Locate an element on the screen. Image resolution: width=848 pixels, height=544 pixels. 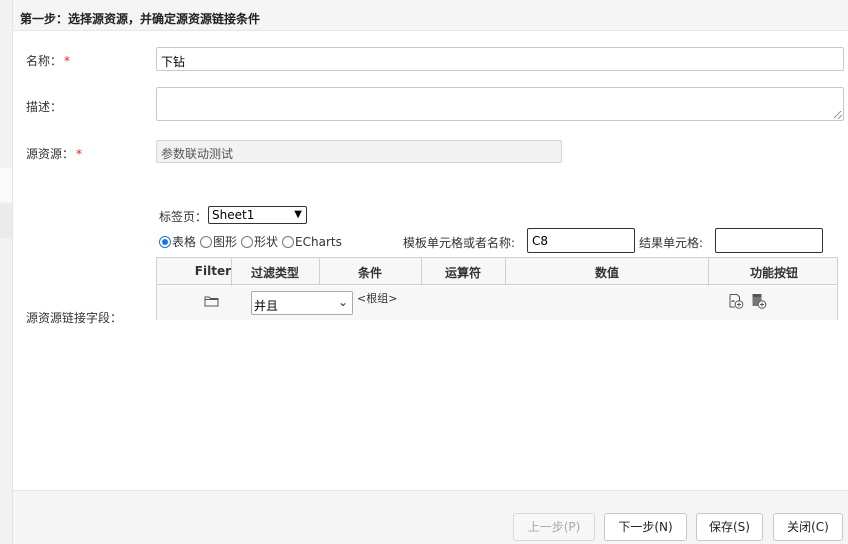
column-header-operator: 运算符 is located at coordinates (462, 273).